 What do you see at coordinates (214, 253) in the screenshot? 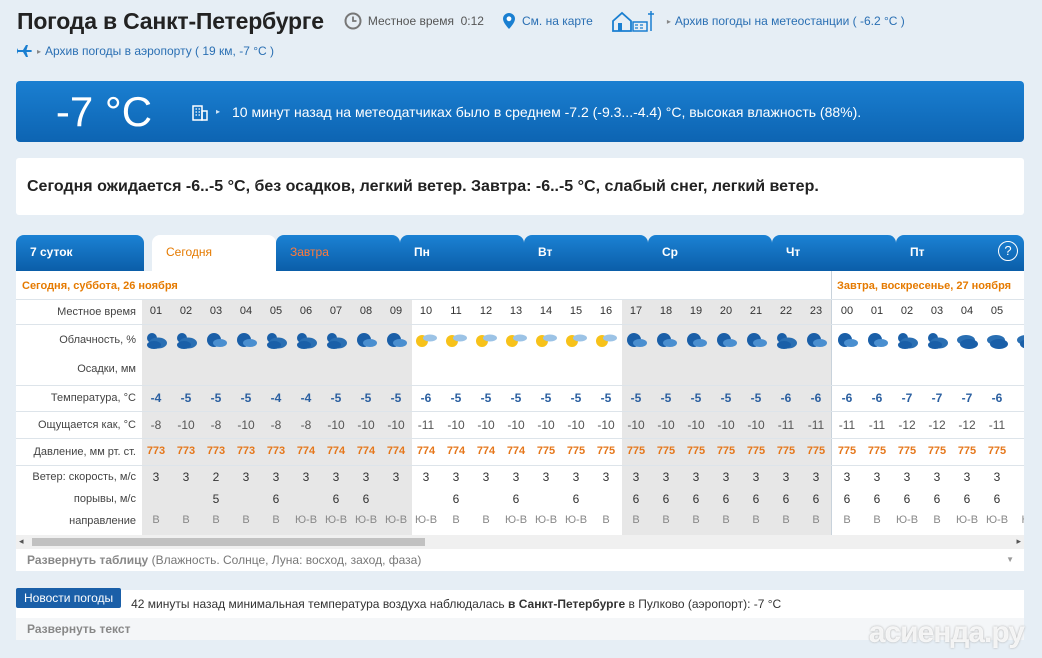
I see `tab-today: Сегодня` at bounding box center [214, 253].